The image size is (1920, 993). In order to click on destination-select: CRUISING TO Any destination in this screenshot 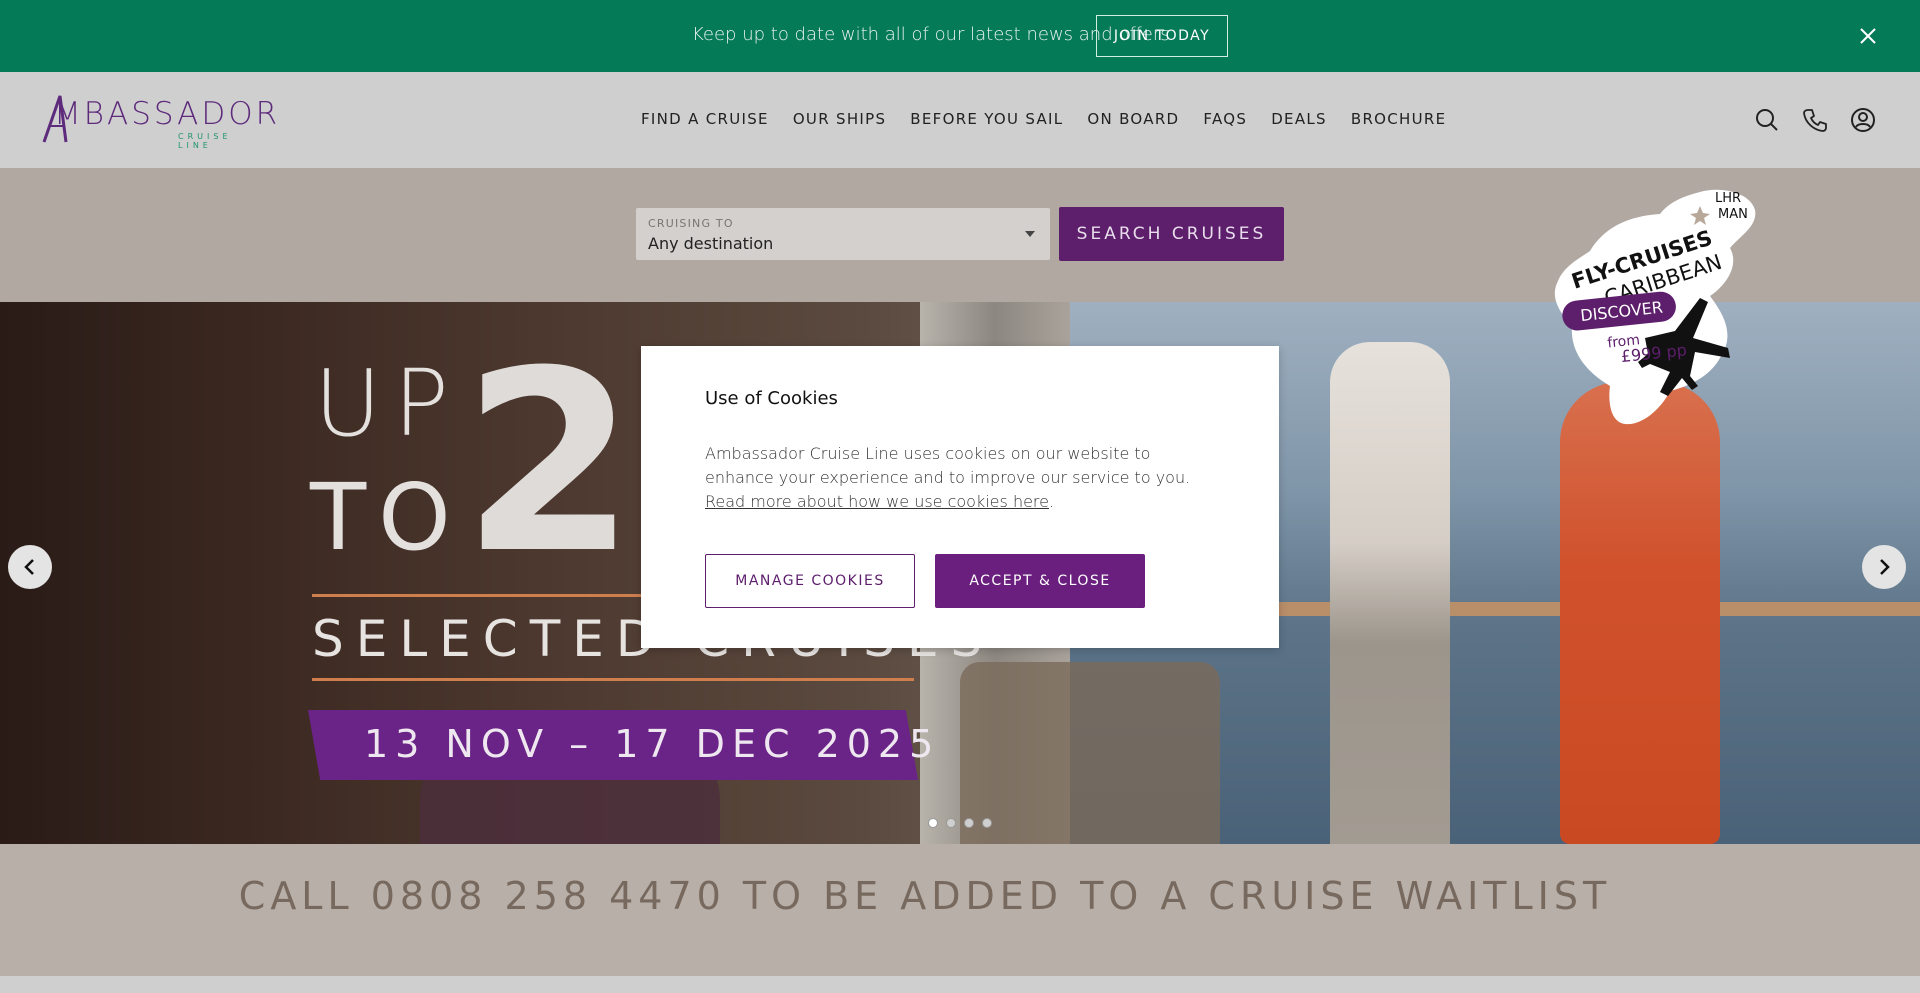, I will do `click(843, 234)`.